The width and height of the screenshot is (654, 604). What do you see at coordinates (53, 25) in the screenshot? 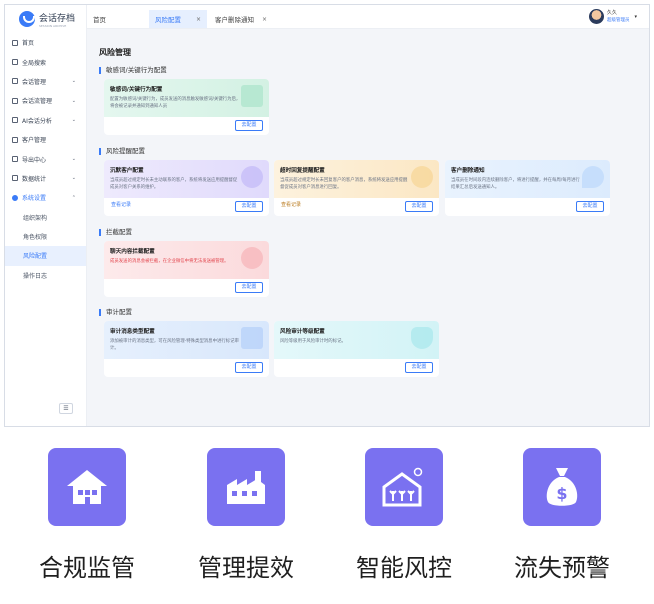
I see `logo-subtext: SESSION ARCHIVE` at bounding box center [53, 25].